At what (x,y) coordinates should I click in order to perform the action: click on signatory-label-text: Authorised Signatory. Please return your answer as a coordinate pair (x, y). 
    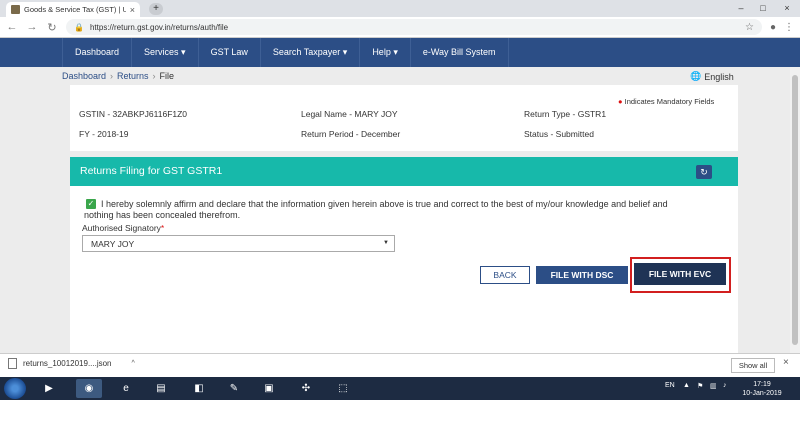
    Looking at the image, I should click on (121, 228).